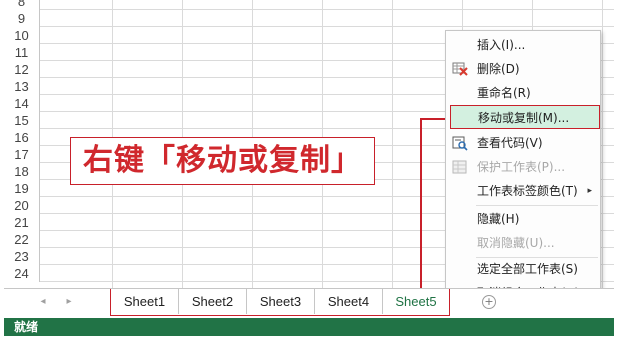  I want to click on menu-item-label: 隐藏(H), so click(498, 219).